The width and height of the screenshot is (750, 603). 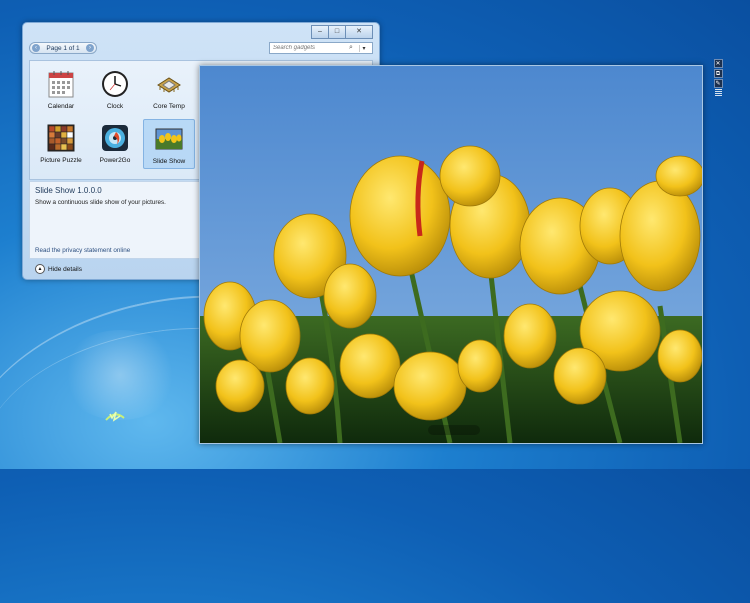 I want to click on prev-page-button: ‹, so click(x=36, y=48).